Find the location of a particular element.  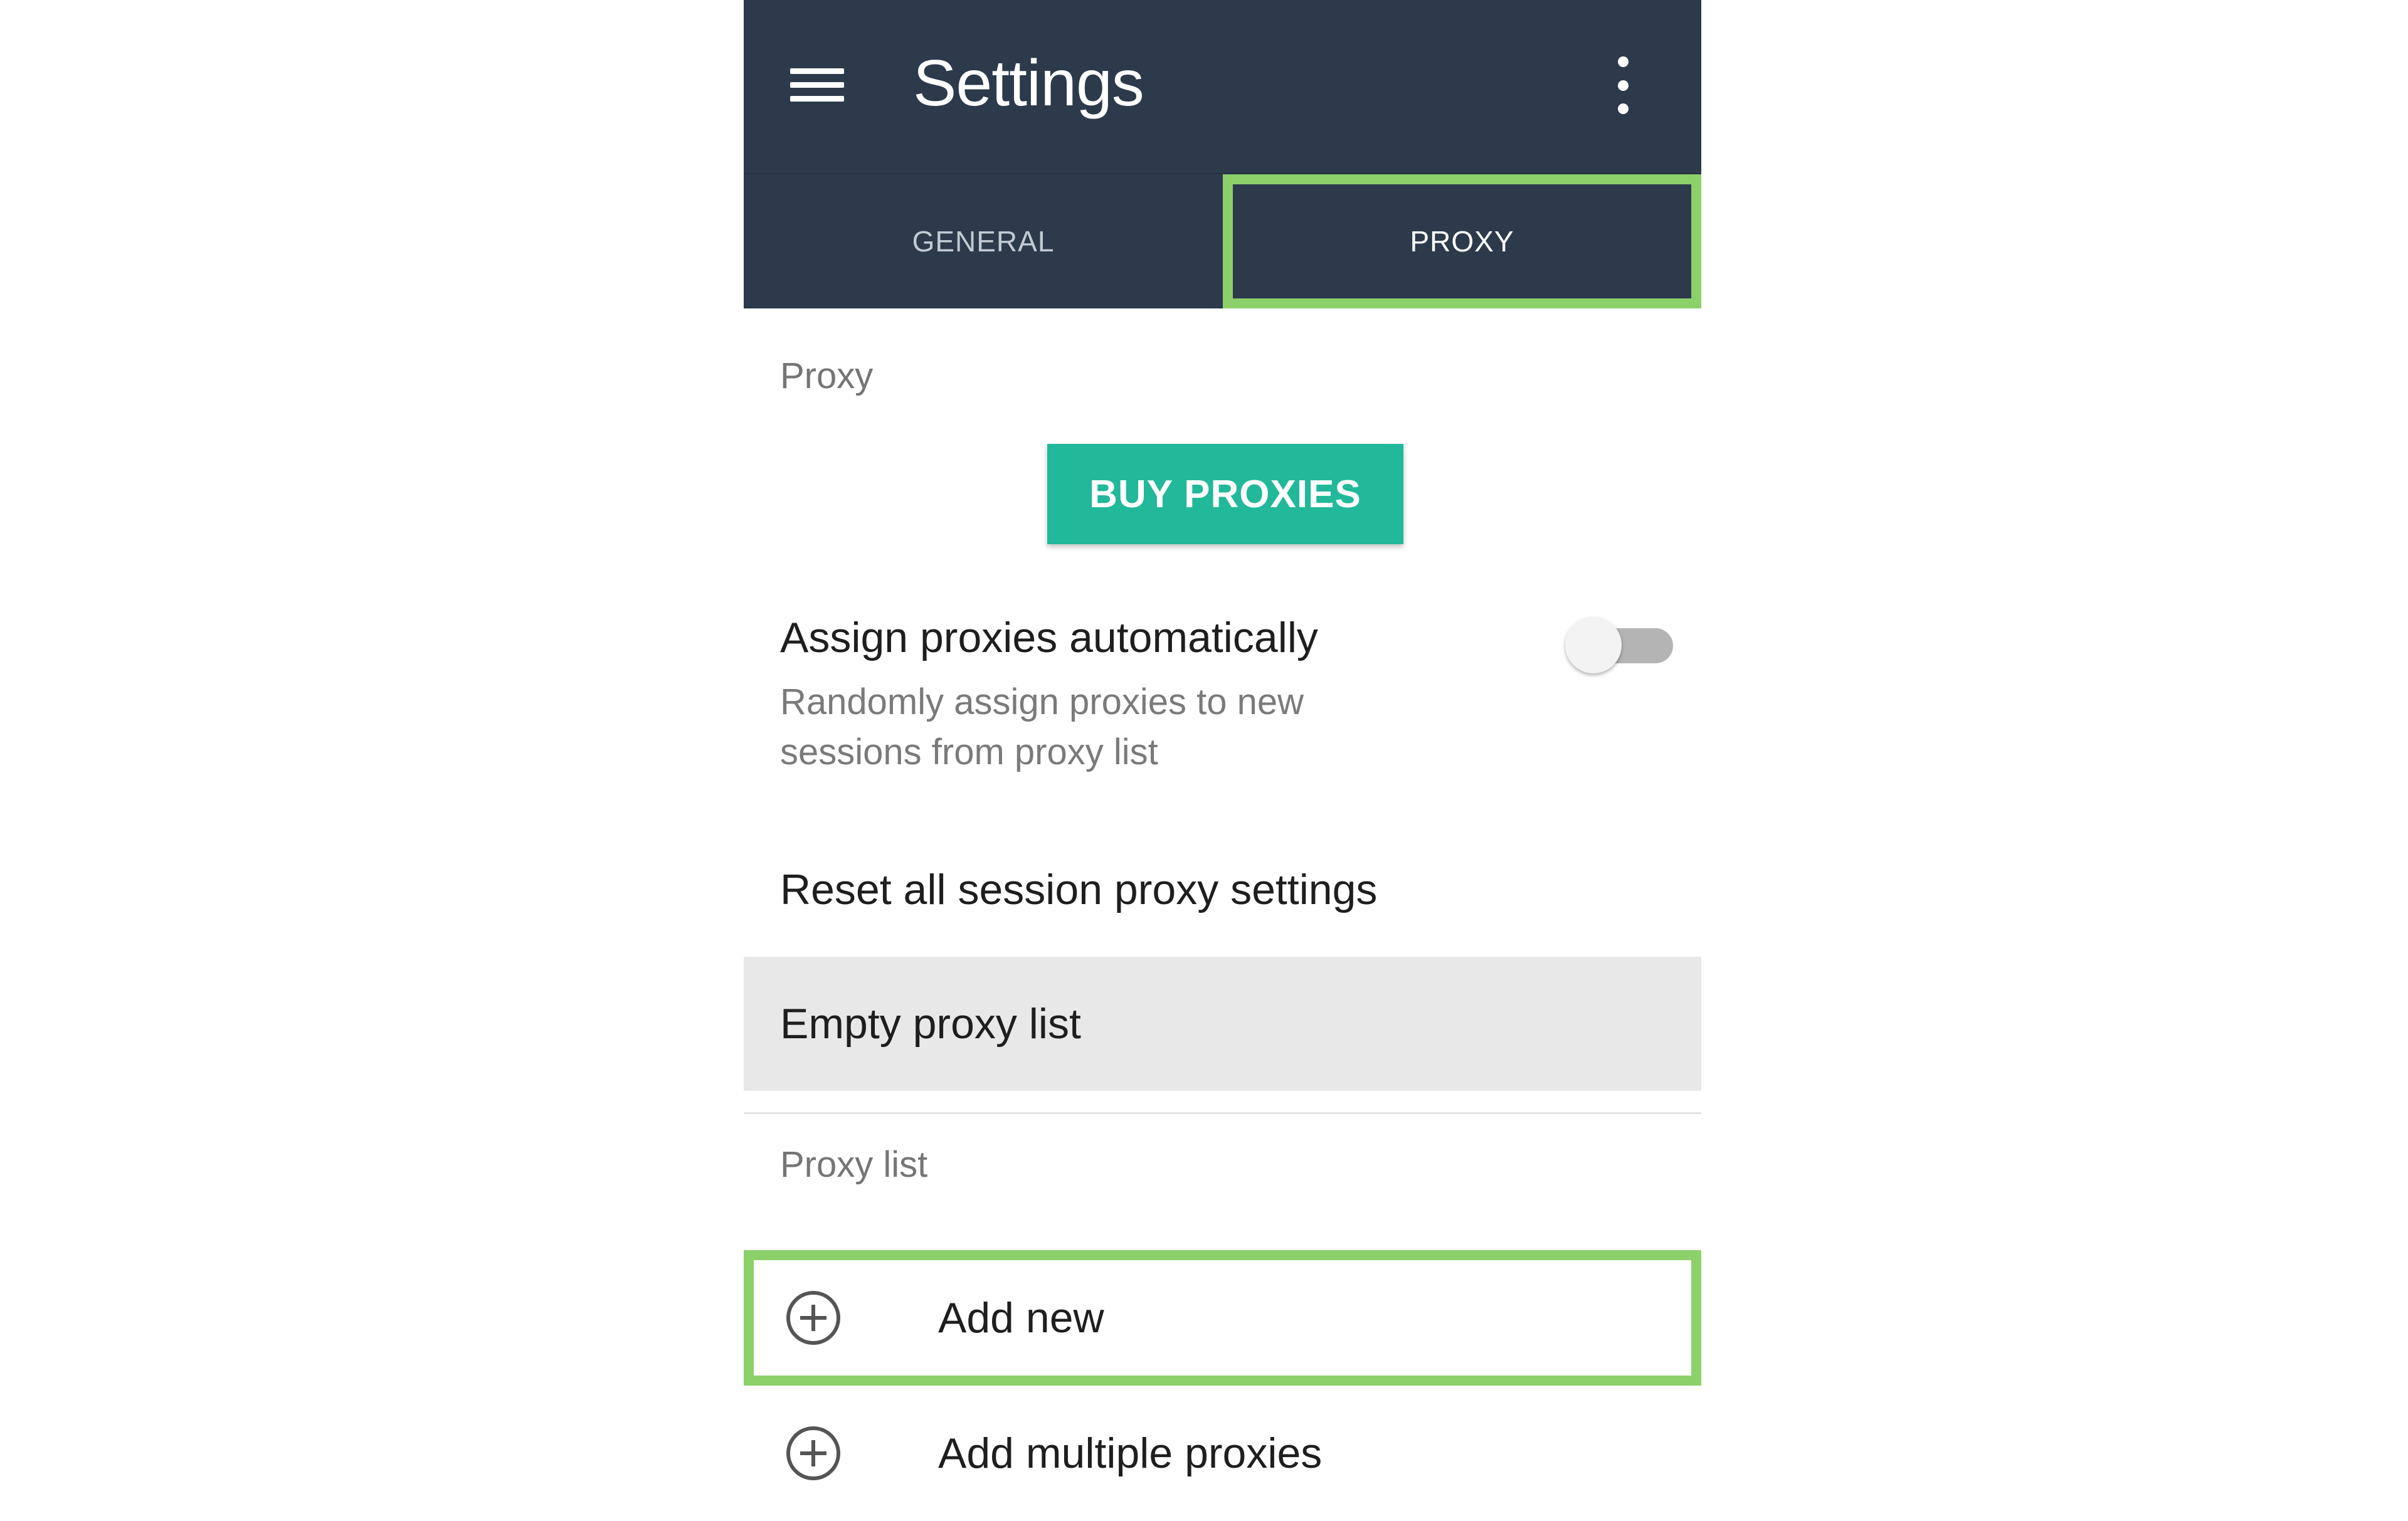

auto-assign-toggle is located at coordinates (1621, 642).